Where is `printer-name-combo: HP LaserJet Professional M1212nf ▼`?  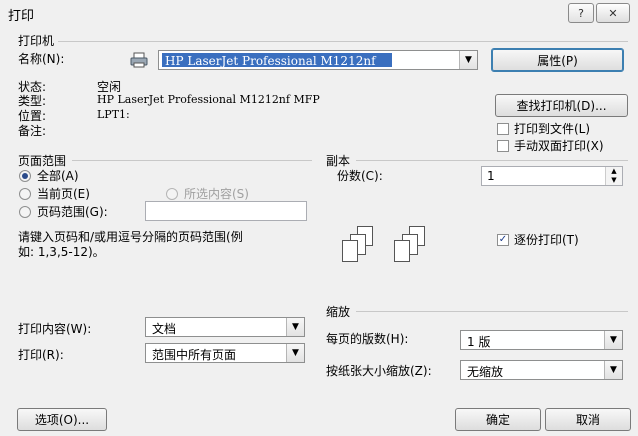
printer-name-combo: HP LaserJet Professional M1212nf ▼ is located at coordinates (318, 60).